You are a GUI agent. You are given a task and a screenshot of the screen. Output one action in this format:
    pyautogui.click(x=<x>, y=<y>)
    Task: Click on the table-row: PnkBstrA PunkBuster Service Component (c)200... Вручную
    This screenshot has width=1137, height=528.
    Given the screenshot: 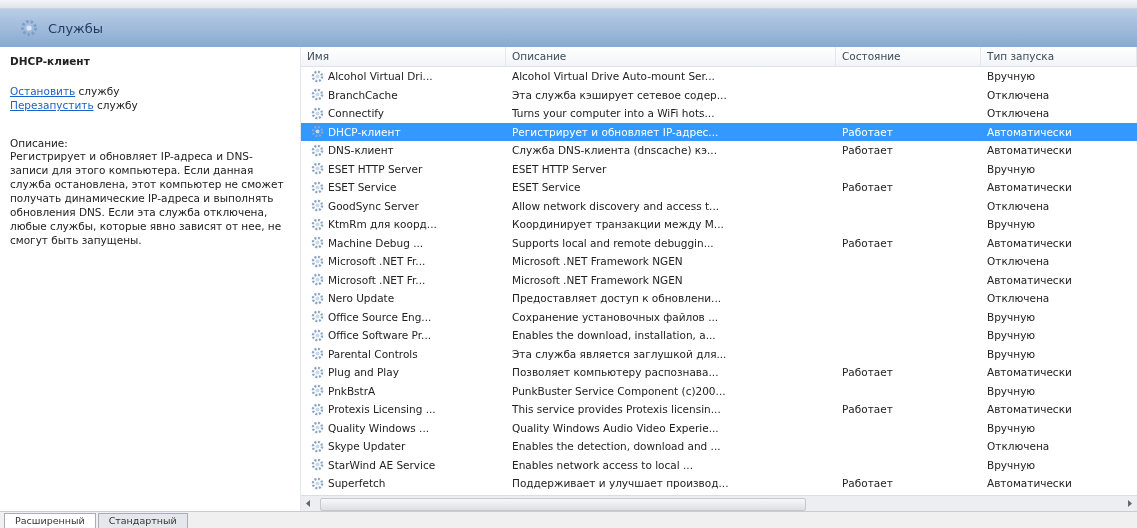 What is the action you would take?
    pyautogui.click(x=719, y=390)
    